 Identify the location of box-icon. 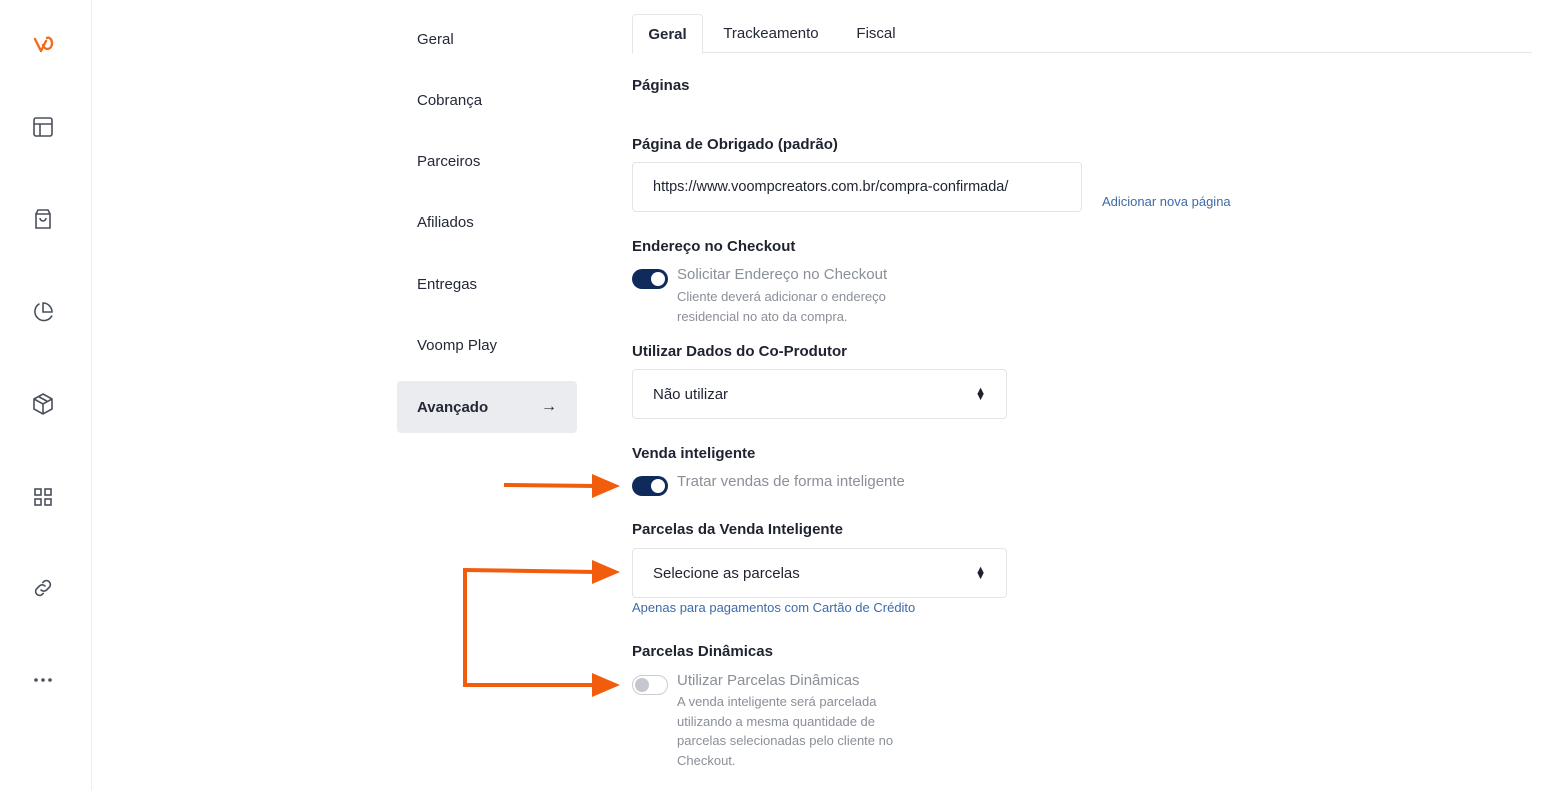
(43, 404).